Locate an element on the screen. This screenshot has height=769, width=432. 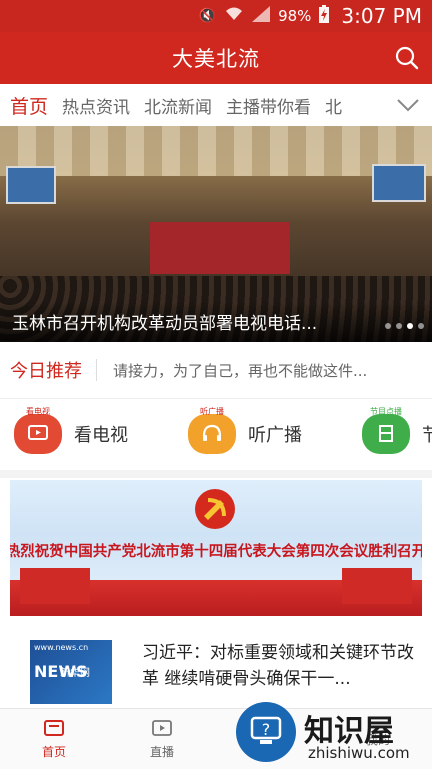
shortcut-row: 看电视 看电视 听广播 听广播 节目点播 节 is located at coordinates (216, 438).